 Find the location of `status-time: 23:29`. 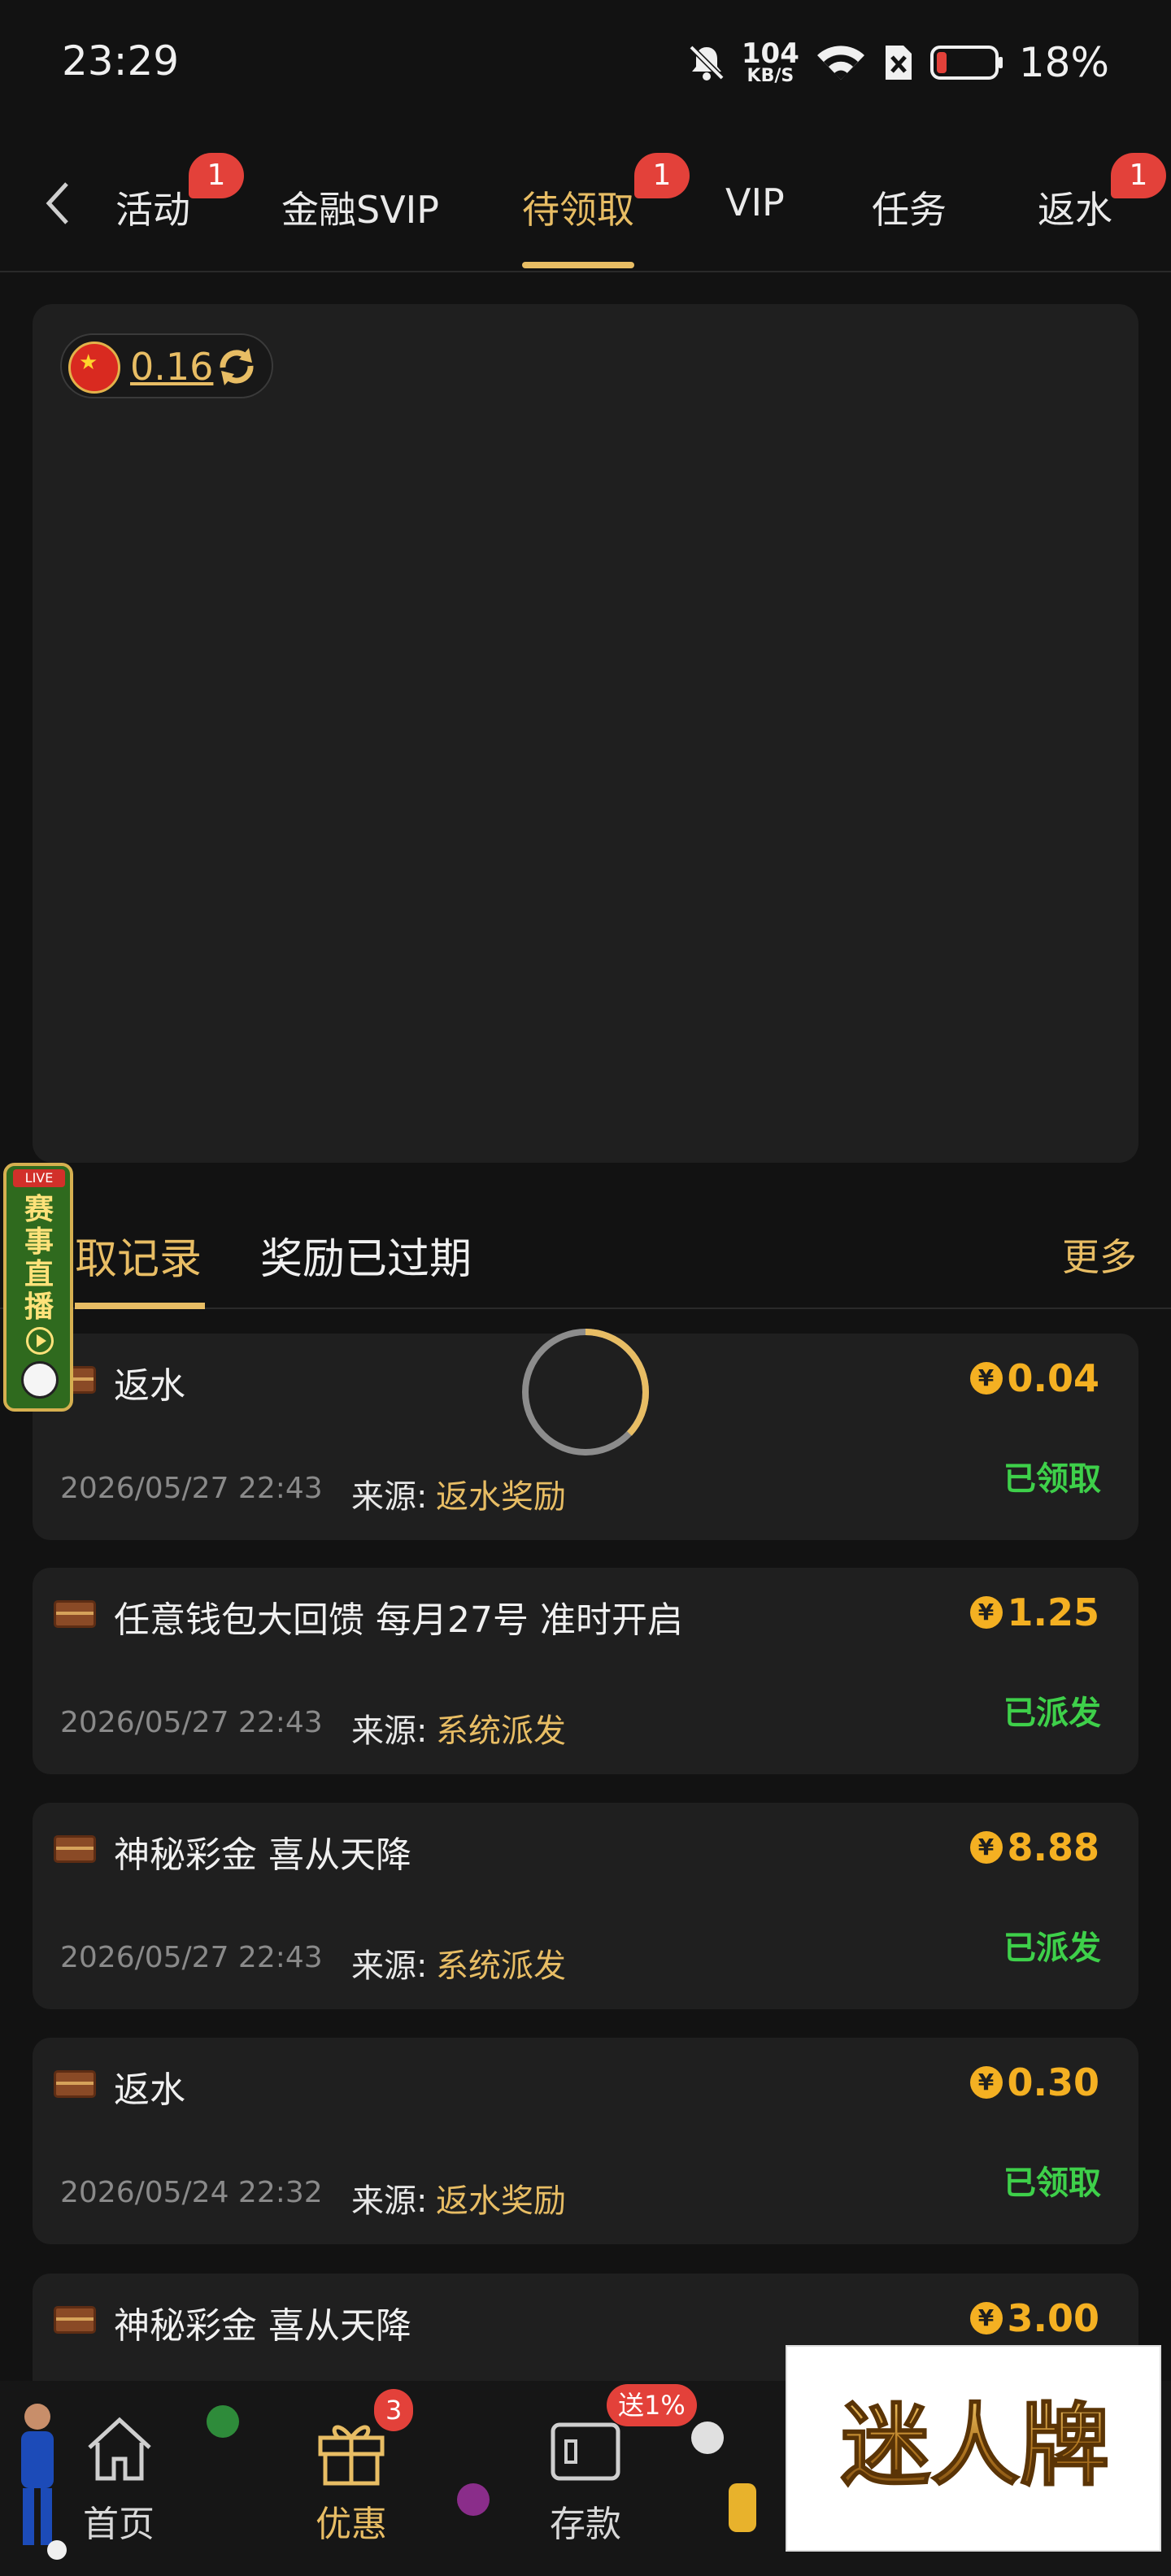

status-time: 23:29 is located at coordinates (121, 61).